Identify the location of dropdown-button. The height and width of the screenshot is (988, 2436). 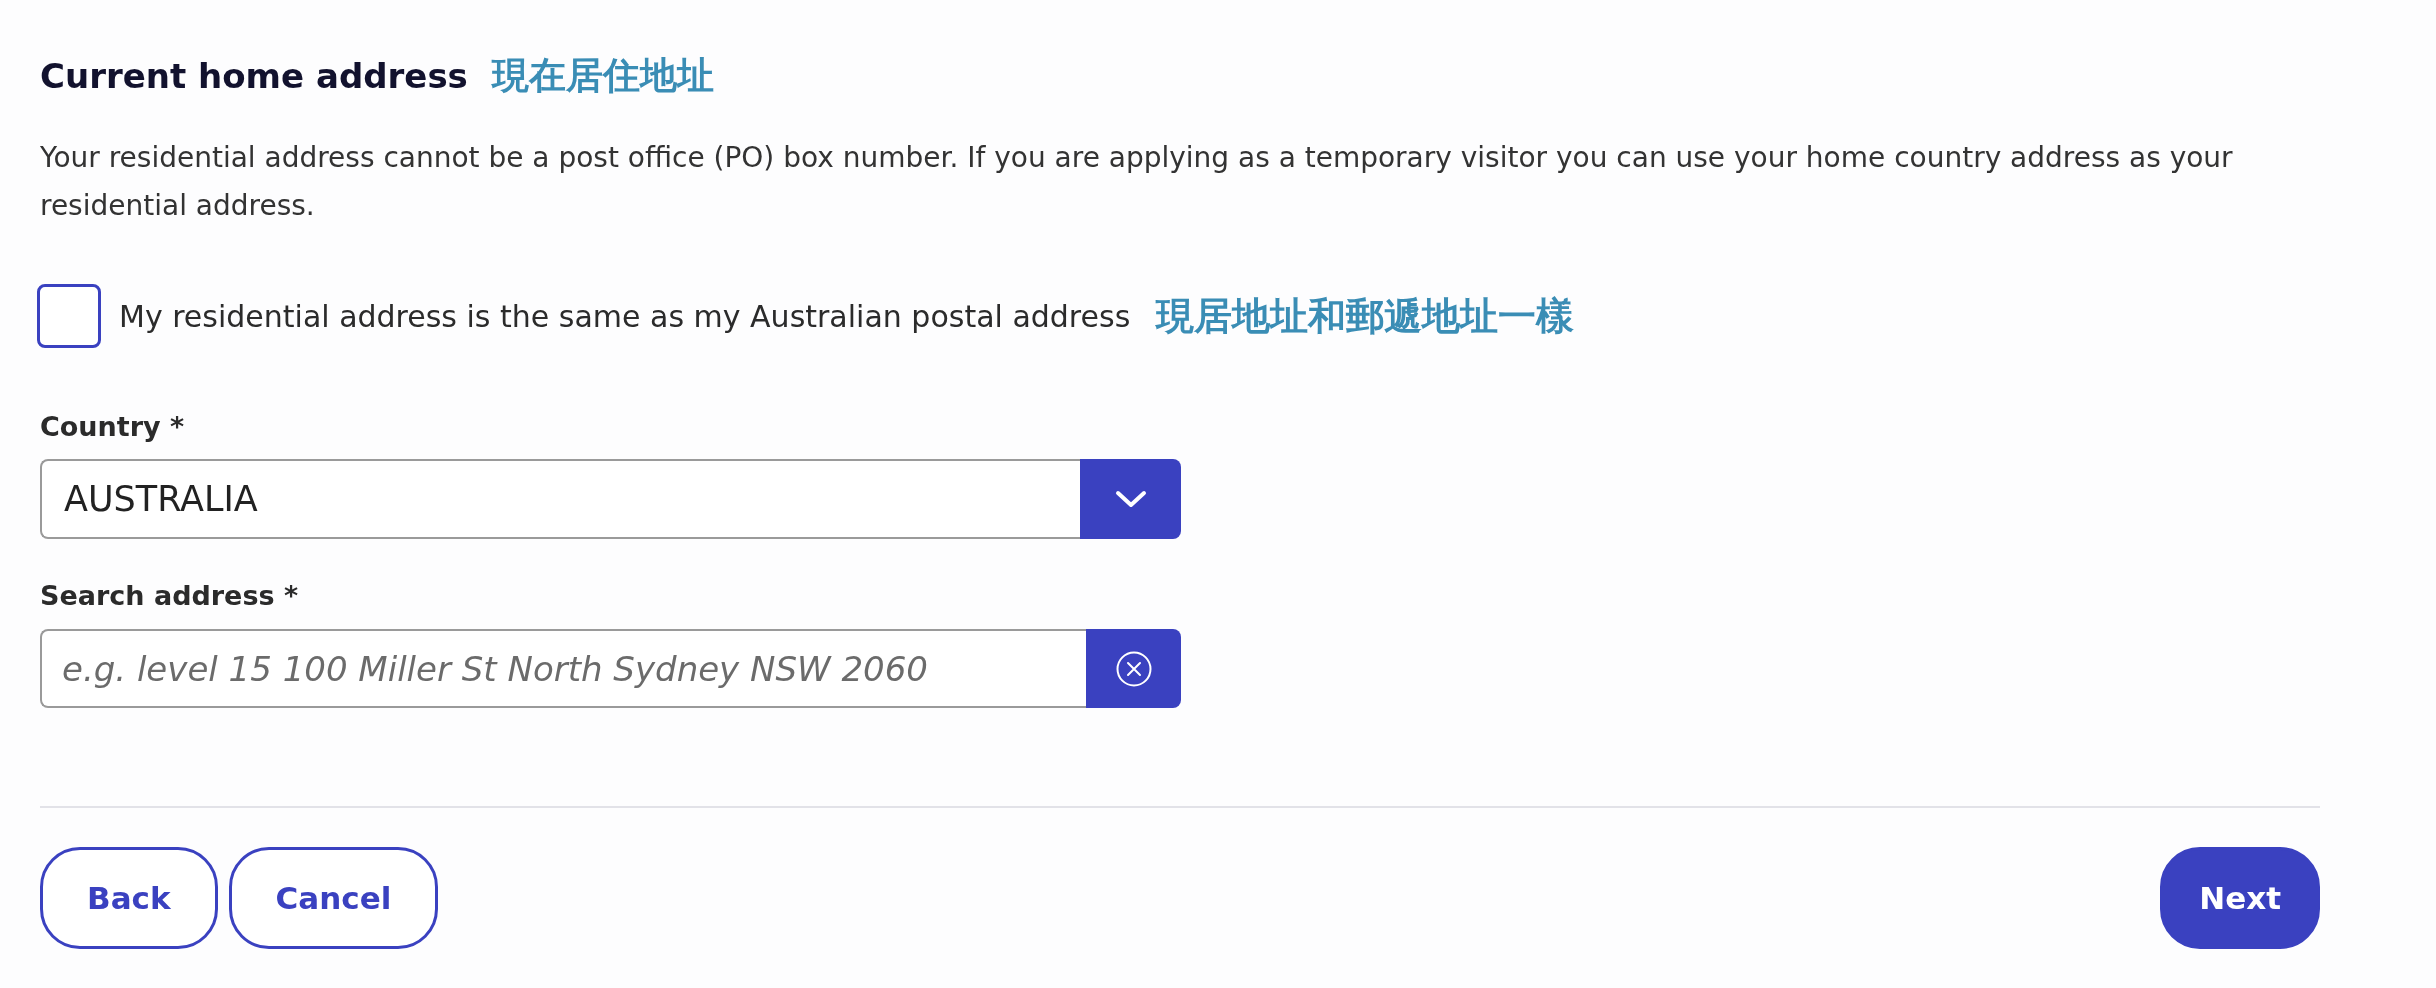
(1130, 499).